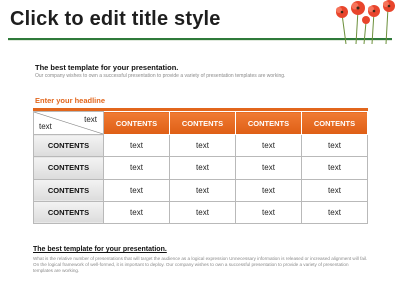 The image size is (400, 300). What do you see at coordinates (70, 100) in the screenshot?
I see `table-headline: Enter your headline` at bounding box center [70, 100].